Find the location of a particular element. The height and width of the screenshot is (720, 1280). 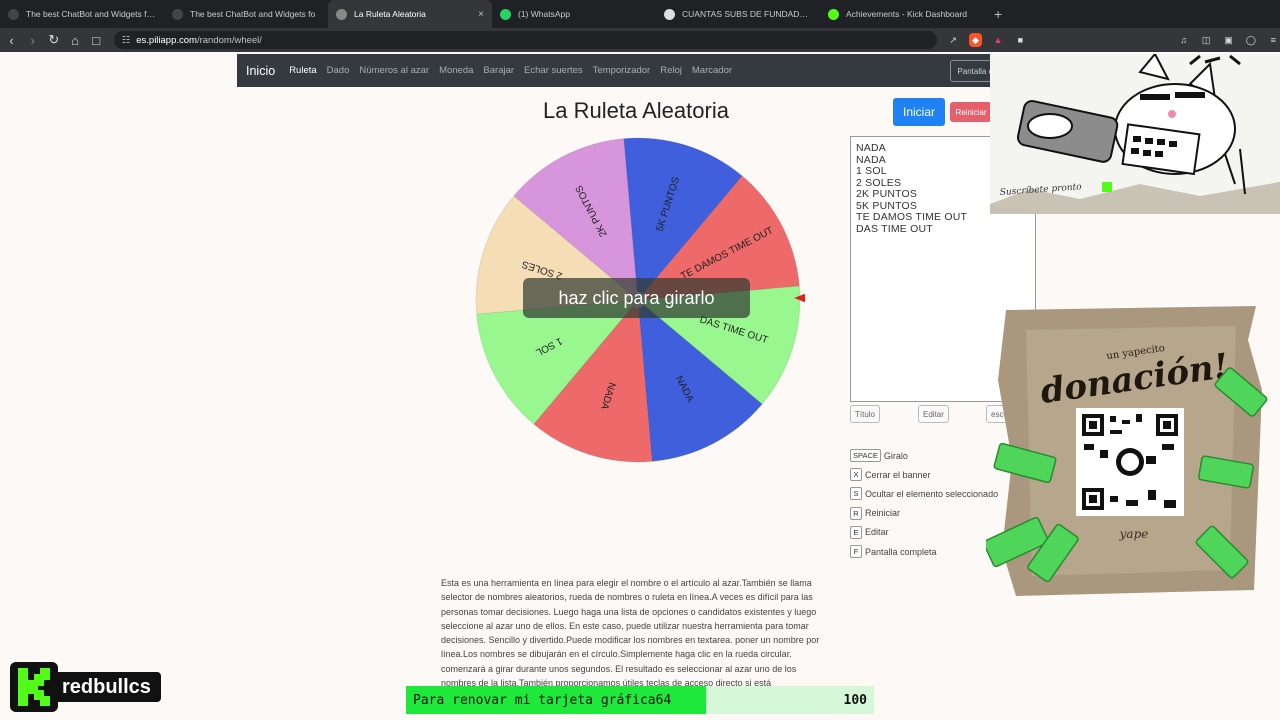

qr-code is located at coordinates (1130, 462).